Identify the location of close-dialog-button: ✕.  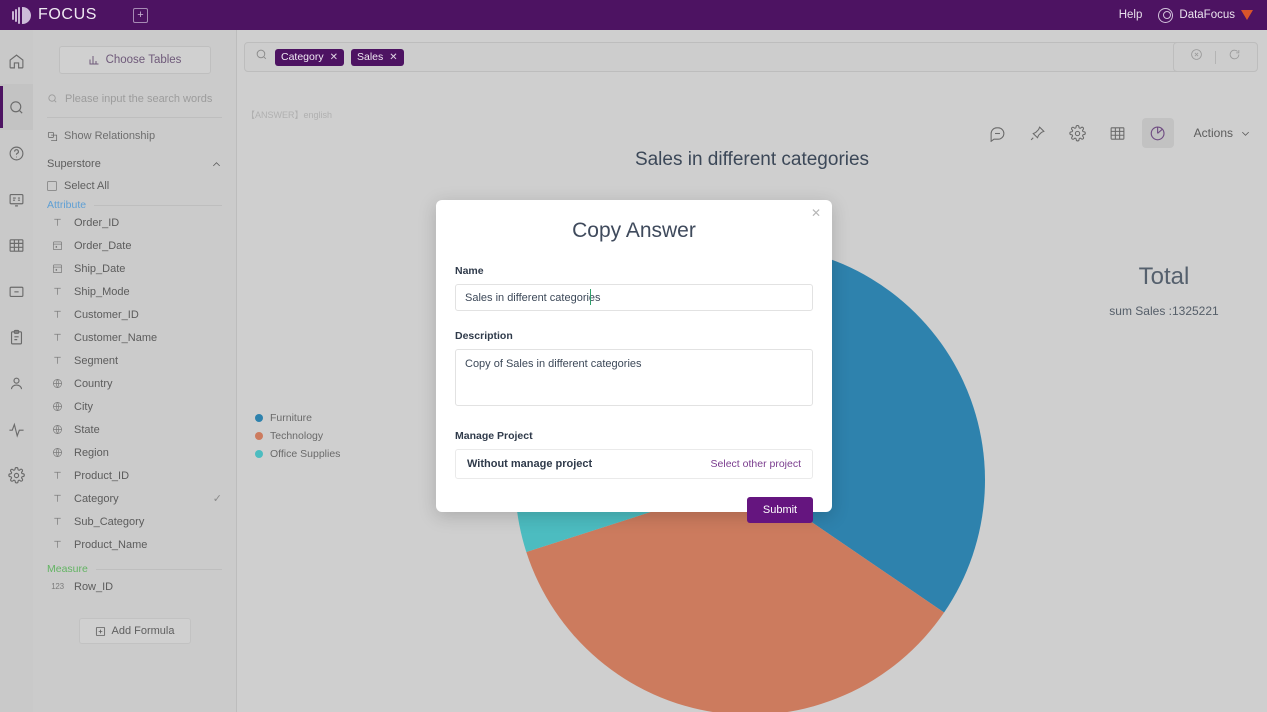
(816, 213).